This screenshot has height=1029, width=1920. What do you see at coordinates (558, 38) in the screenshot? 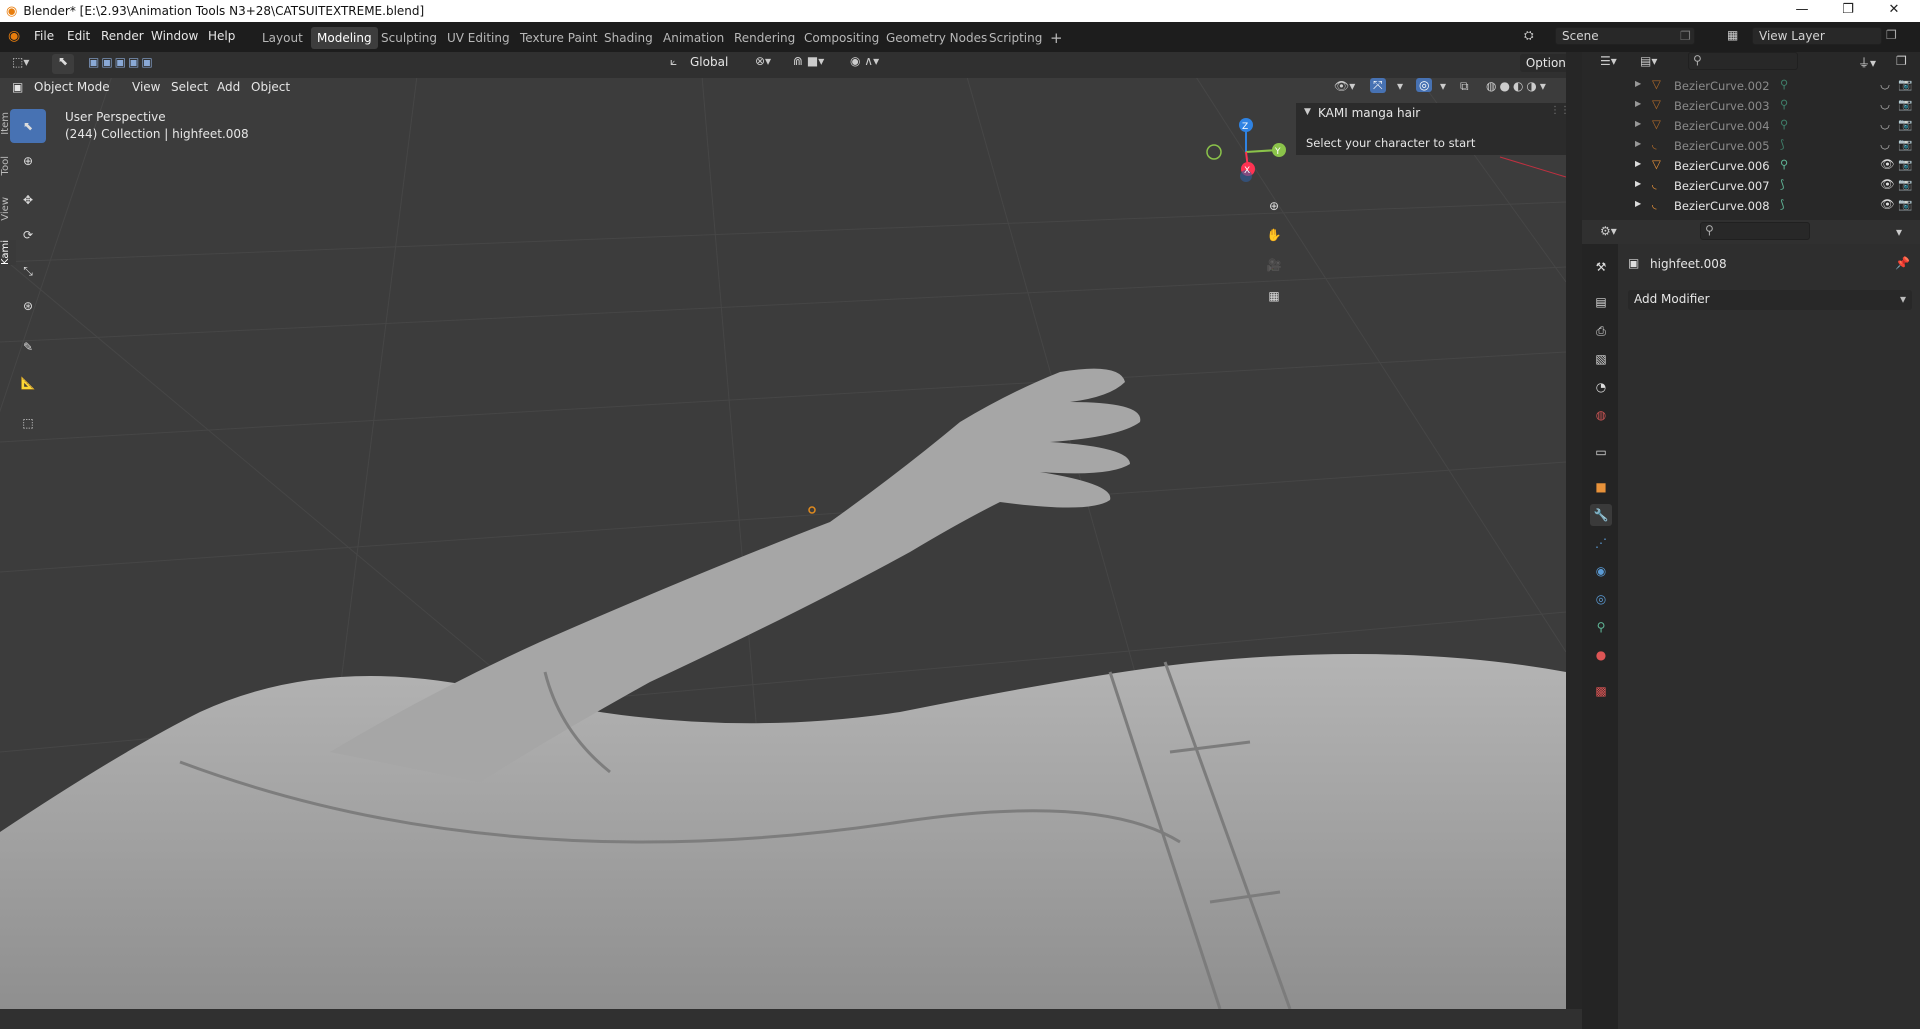
I see `tab-texture-paint: Texture Paint` at bounding box center [558, 38].